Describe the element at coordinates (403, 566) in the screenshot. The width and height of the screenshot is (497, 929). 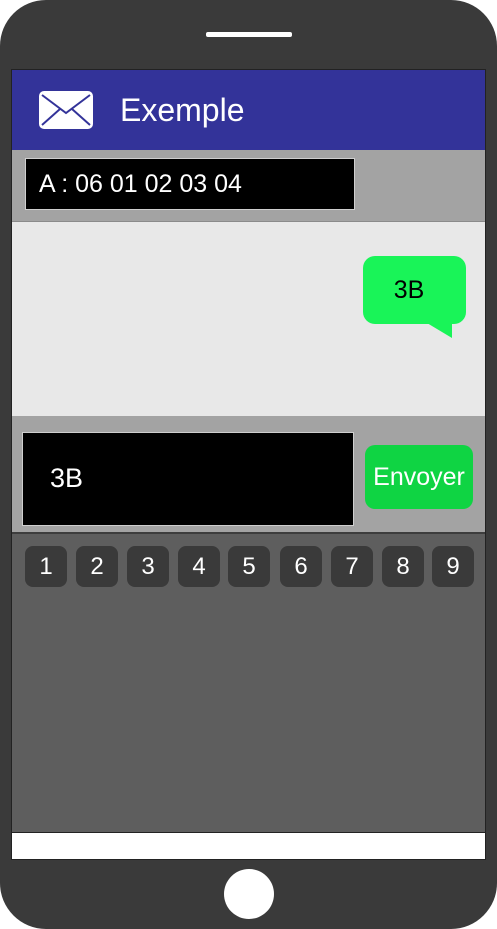
I see `key-8: 8` at that location.